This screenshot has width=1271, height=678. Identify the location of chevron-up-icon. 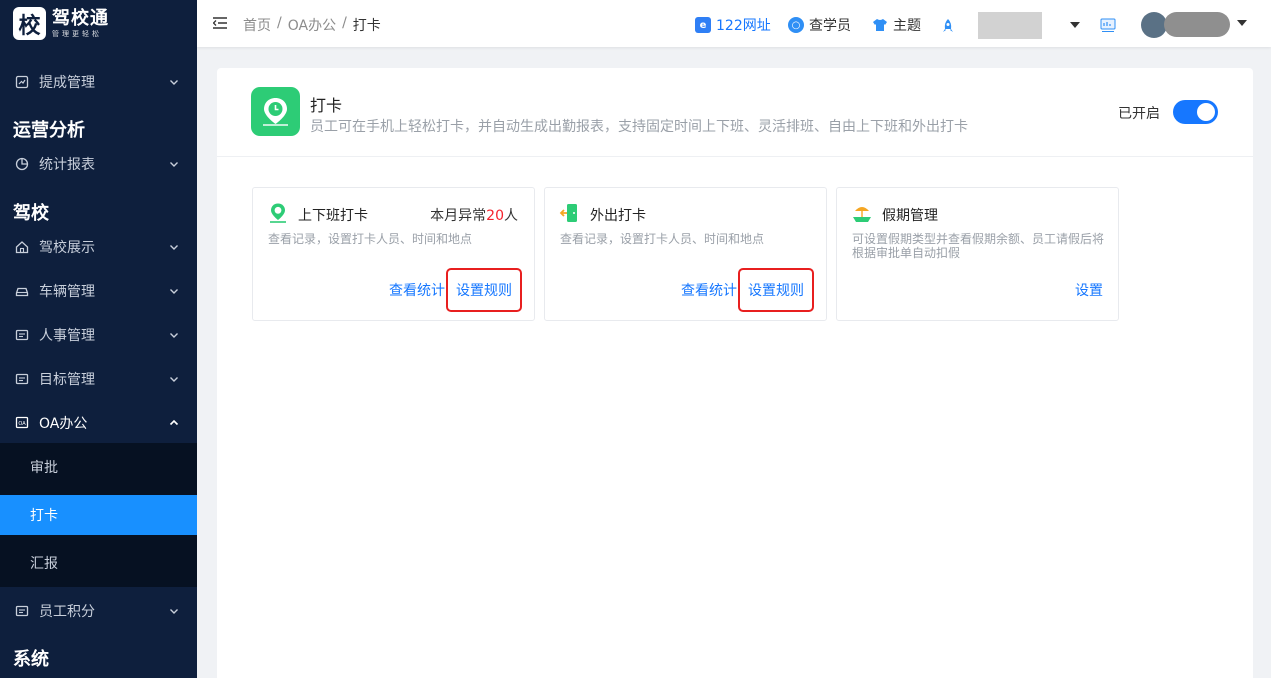
(174, 422).